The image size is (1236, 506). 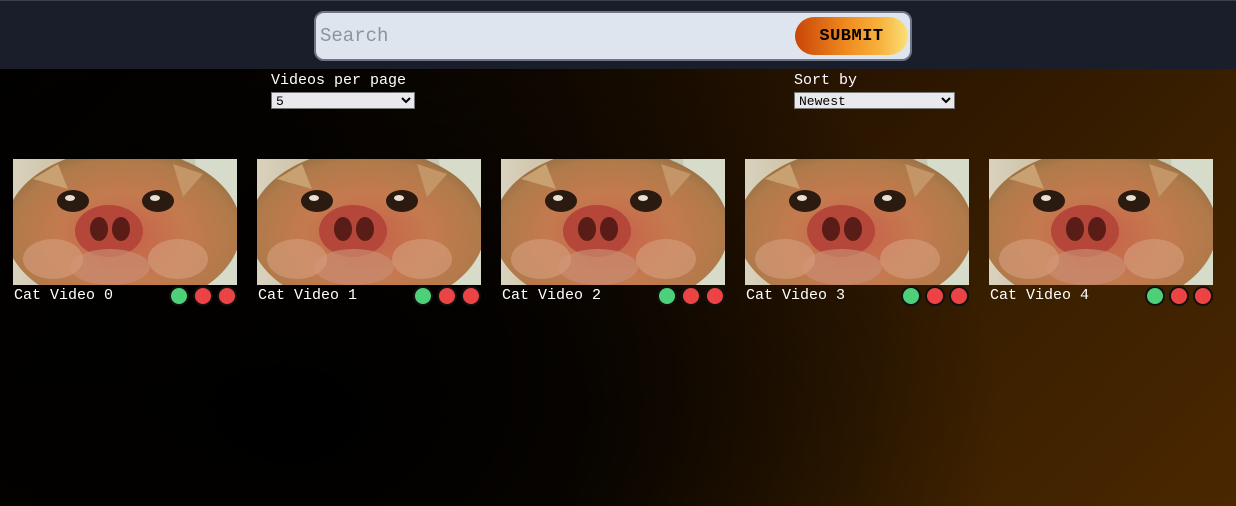 I want to click on video-title: Cat Video 0, so click(x=64, y=295).